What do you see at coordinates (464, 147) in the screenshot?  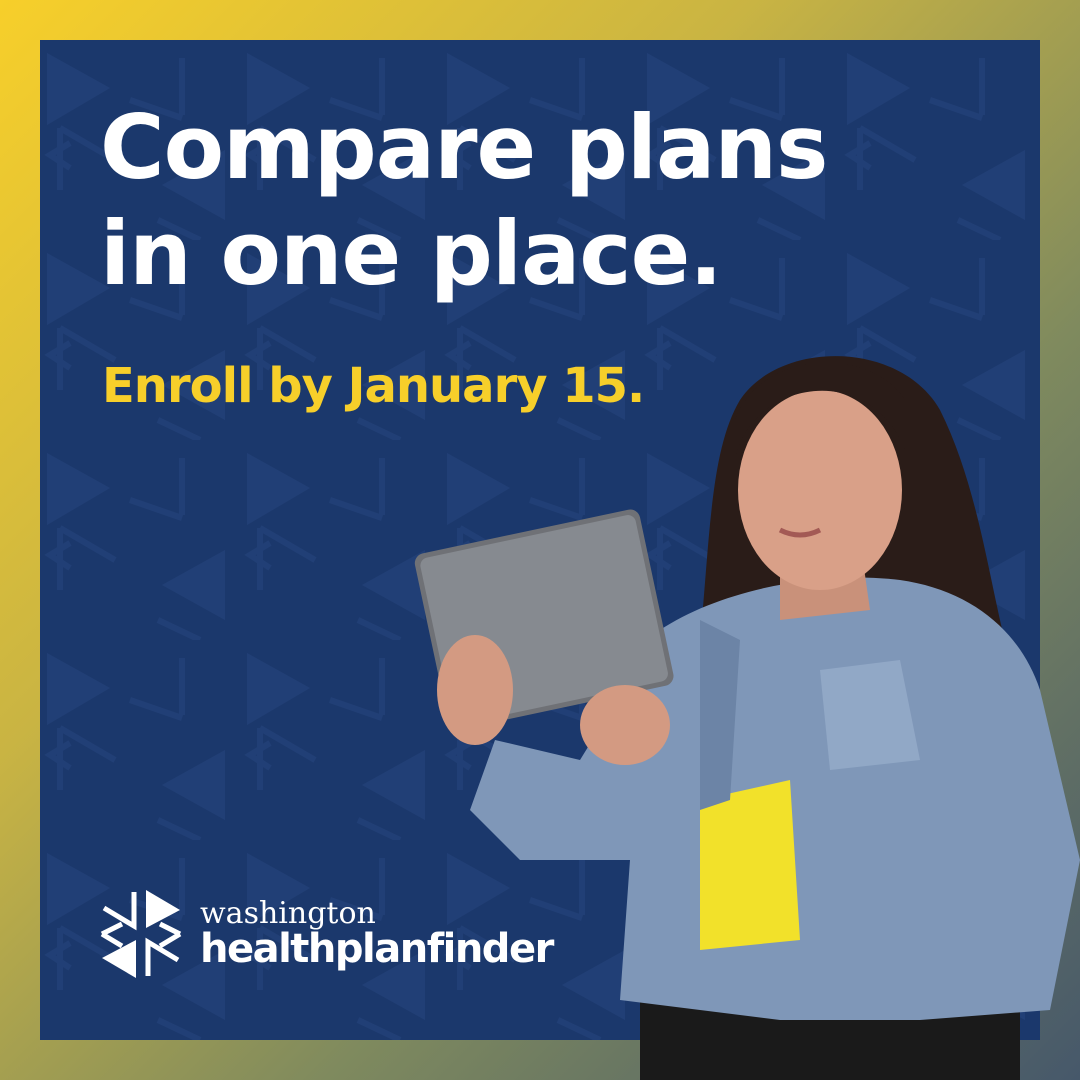 I see `headline-line-1: Compare plans` at bounding box center [464, 147].